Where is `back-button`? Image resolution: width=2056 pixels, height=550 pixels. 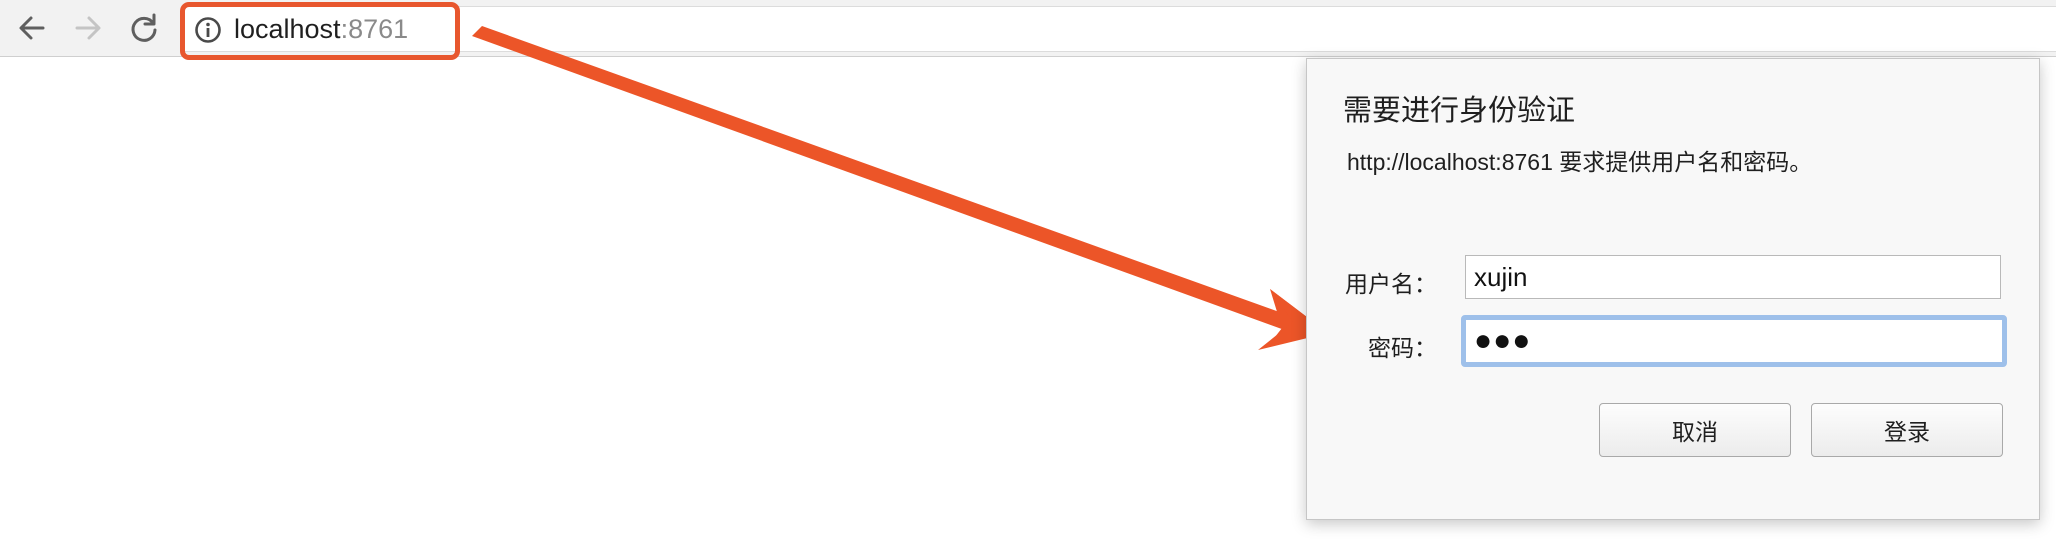
back-button is located at coordinates (32, 28).